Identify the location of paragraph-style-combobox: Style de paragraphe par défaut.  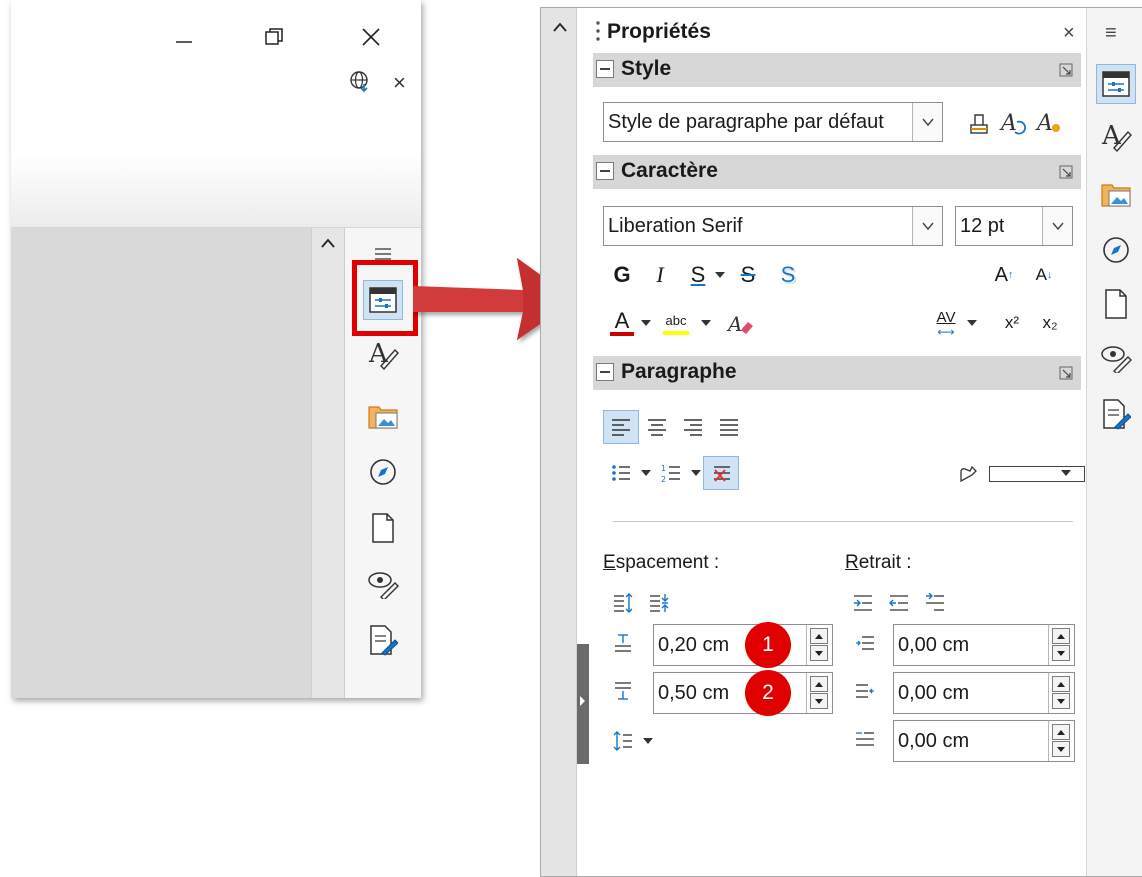
(773, 122).